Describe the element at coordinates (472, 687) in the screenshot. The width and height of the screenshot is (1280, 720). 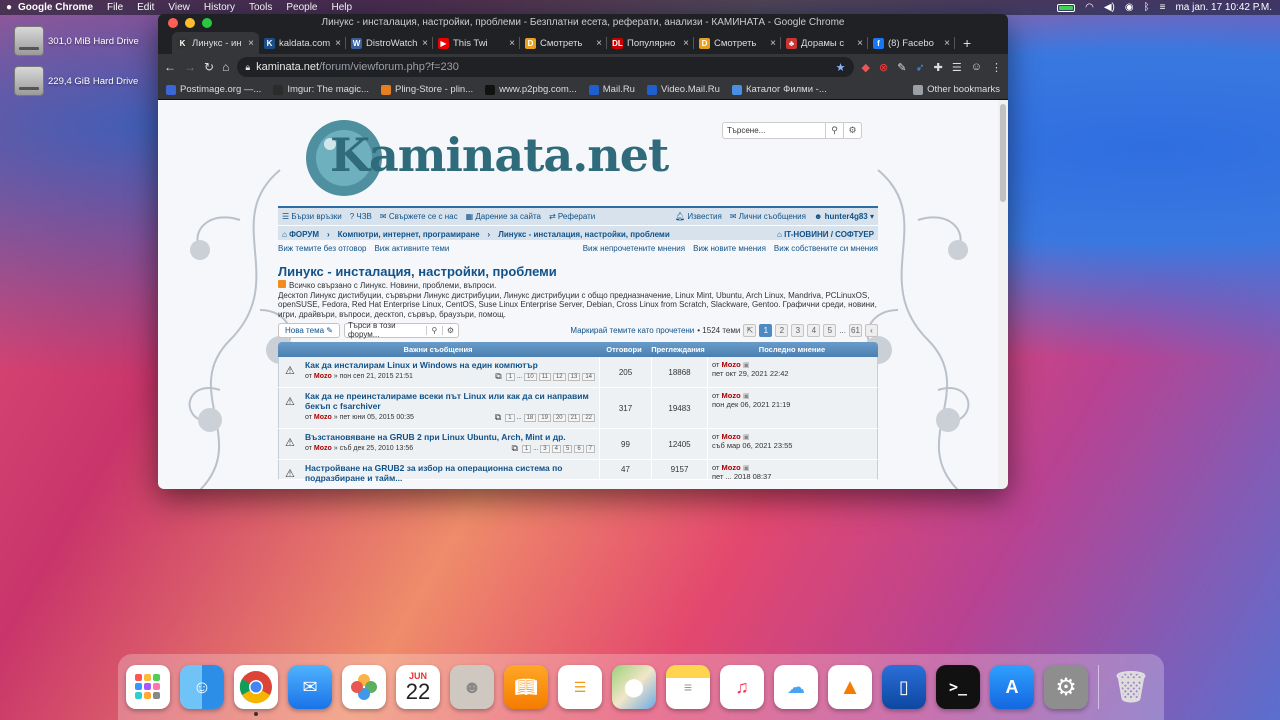
I see `contacts-icon: ☻` at that location.